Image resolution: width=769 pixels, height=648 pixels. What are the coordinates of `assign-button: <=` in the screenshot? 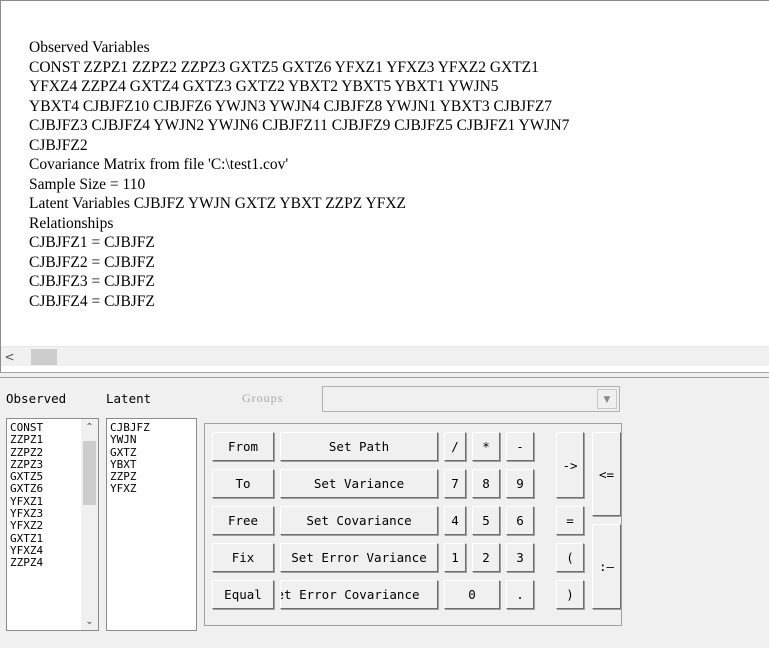 It's located at (606, 474).